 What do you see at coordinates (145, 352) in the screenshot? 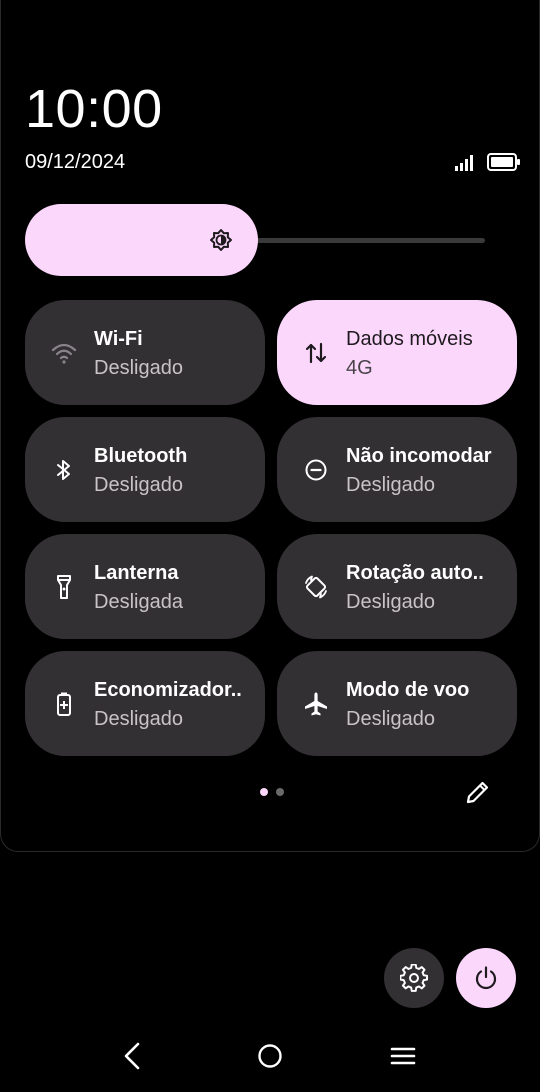
I see `tile-wifi: Wi-Fi Desligado` at bounding box center [145, 352].